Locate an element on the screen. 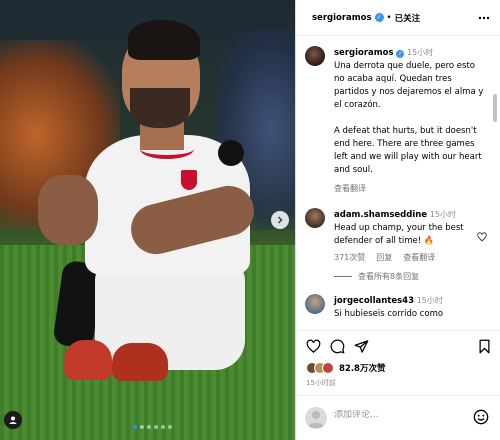 This screenshot has height=440, width=500. user-tag-icon is located at coordinates (13, 420).